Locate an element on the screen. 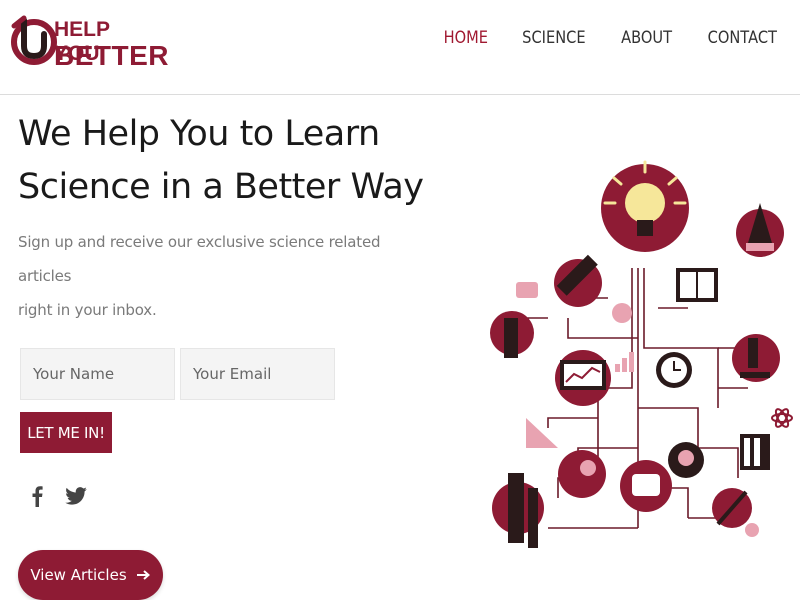 The image size is (800, 600). brand-logo: HELP YOU BETTER is located at coordinates (88, 40).